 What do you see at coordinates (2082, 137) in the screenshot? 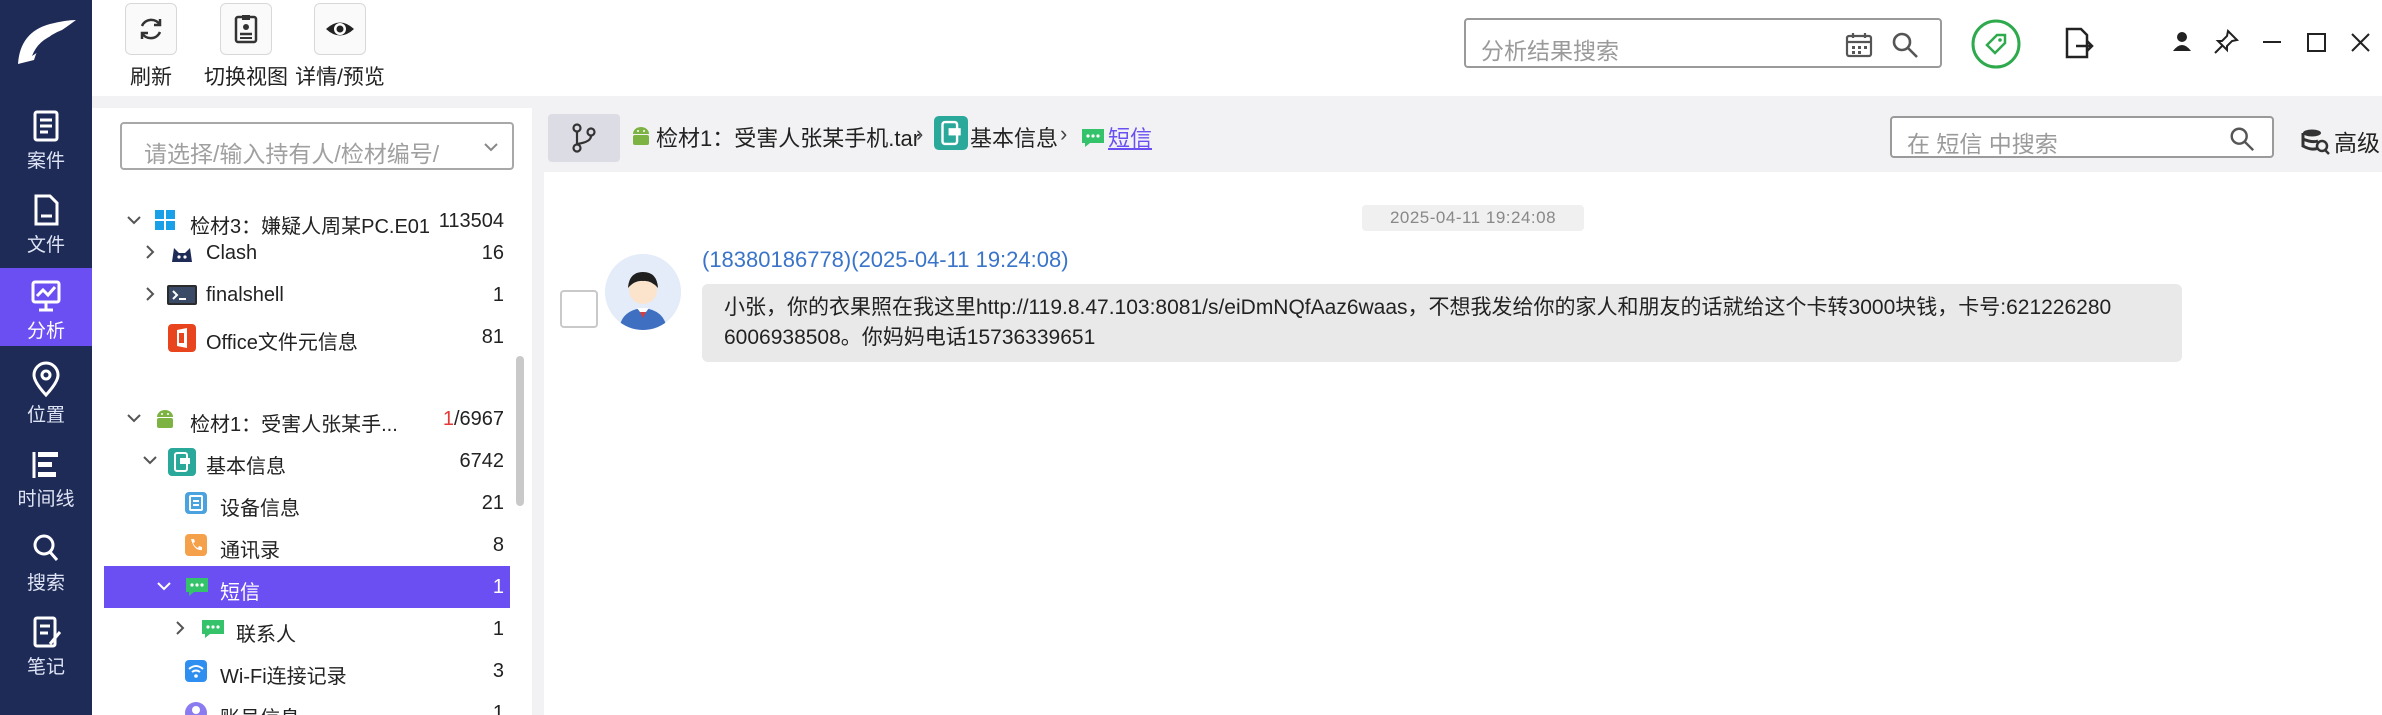
I see `sms-search-input: 在 短信 中搜索` at bounding box center [2082, 137].